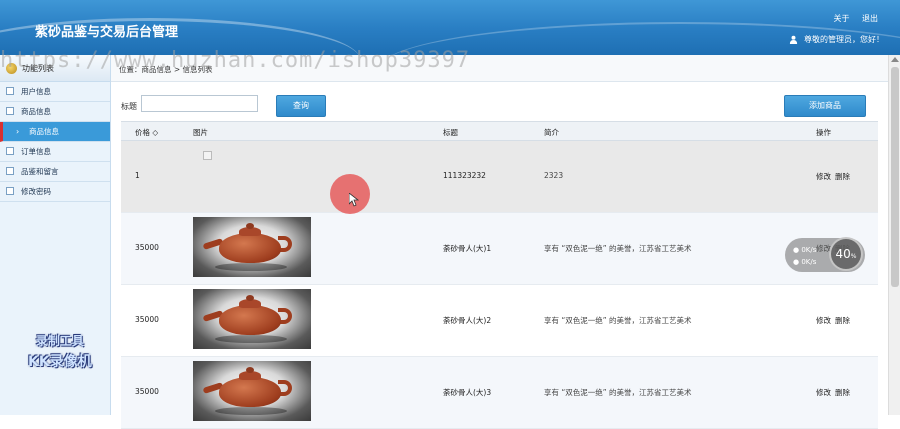  I want to click on sidebar-item-orders: 订单信息, so click(55, 152).